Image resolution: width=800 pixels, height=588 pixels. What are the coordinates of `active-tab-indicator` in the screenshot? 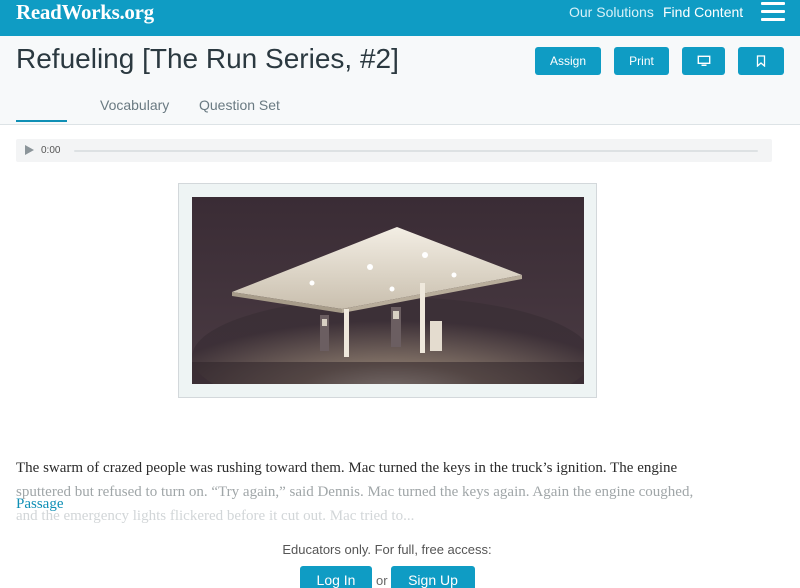 It's located at (41, 121).